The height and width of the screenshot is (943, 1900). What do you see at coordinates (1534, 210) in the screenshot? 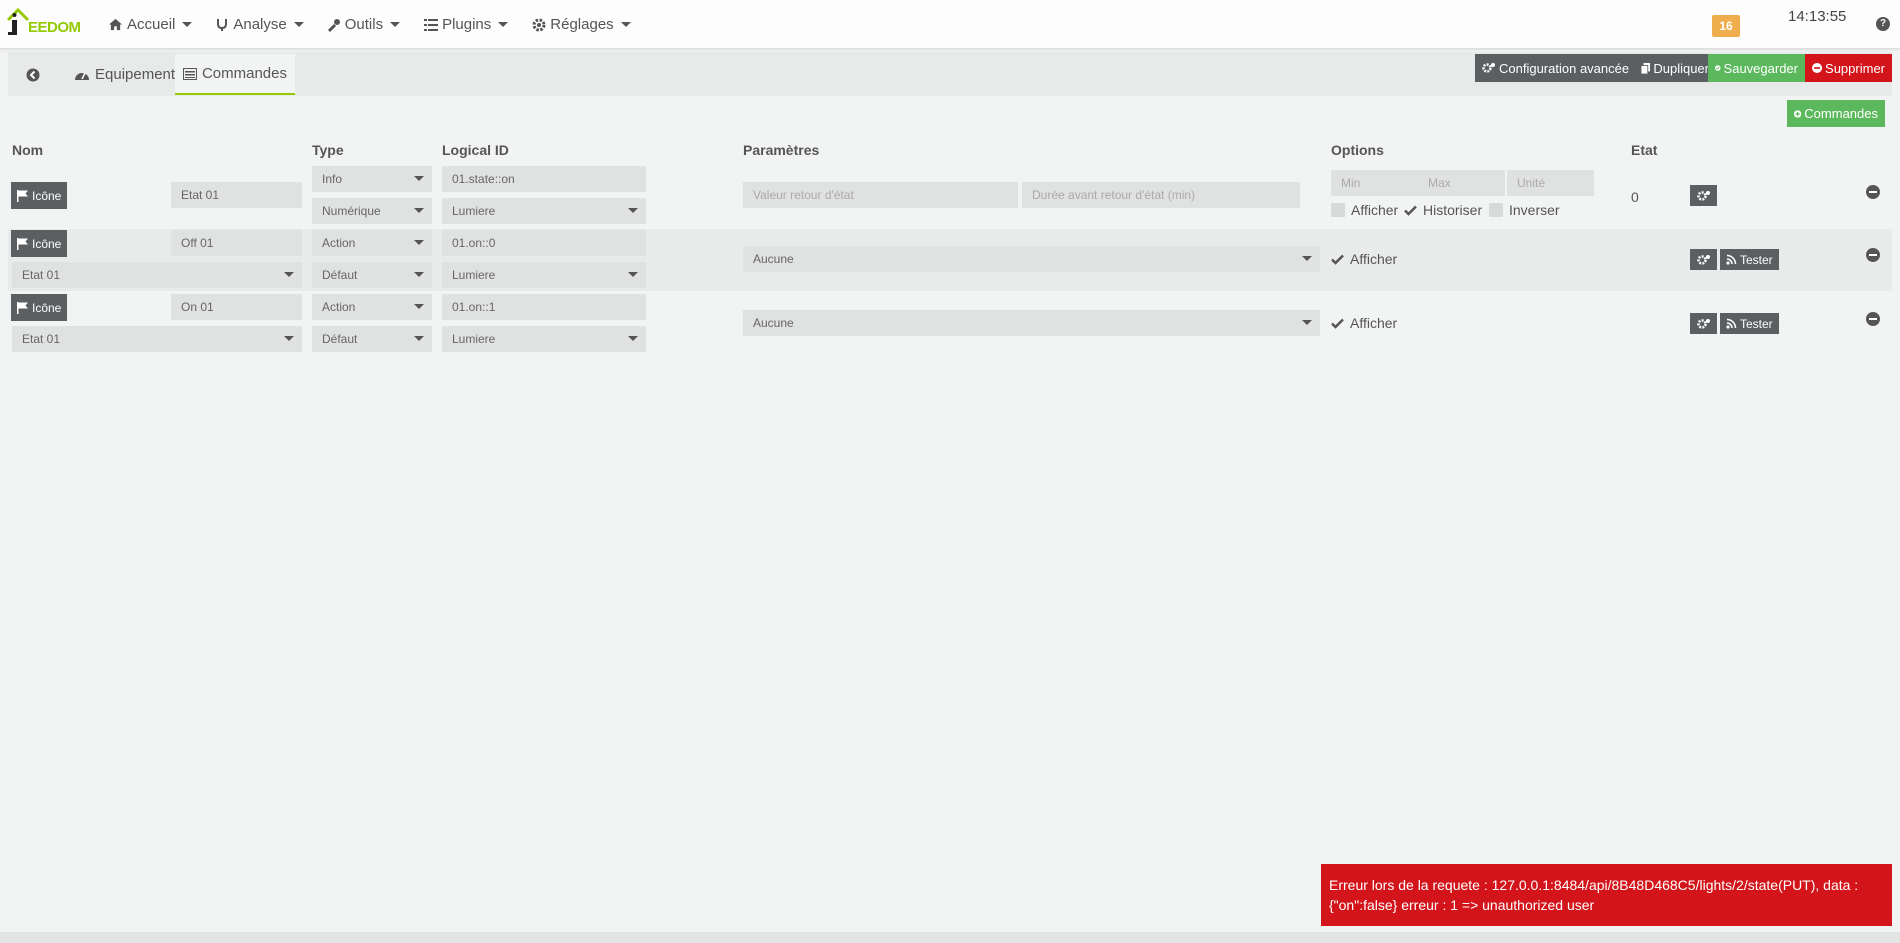
I see `inverser-label: Inverser` at bounding box center [1534, 210].